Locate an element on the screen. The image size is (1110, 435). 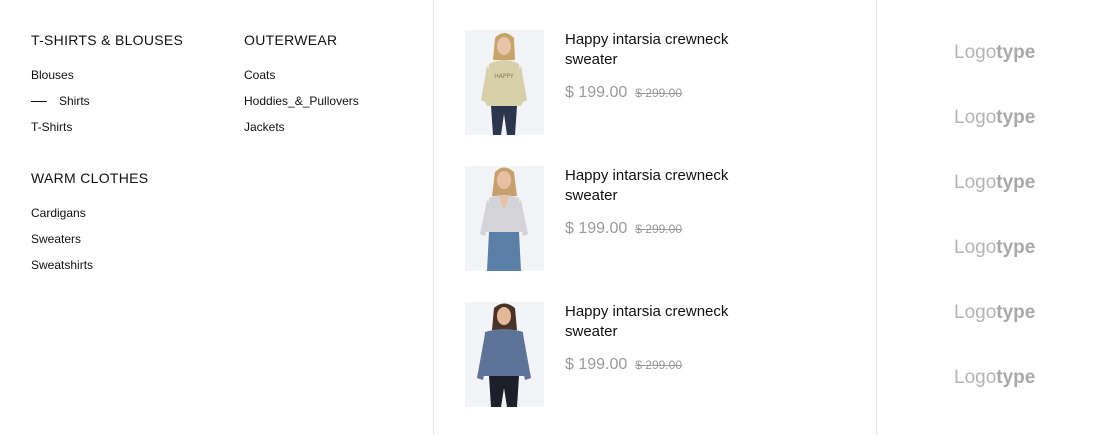
menu-item-label: Sweatshirts is located at coordinates (62, 265).